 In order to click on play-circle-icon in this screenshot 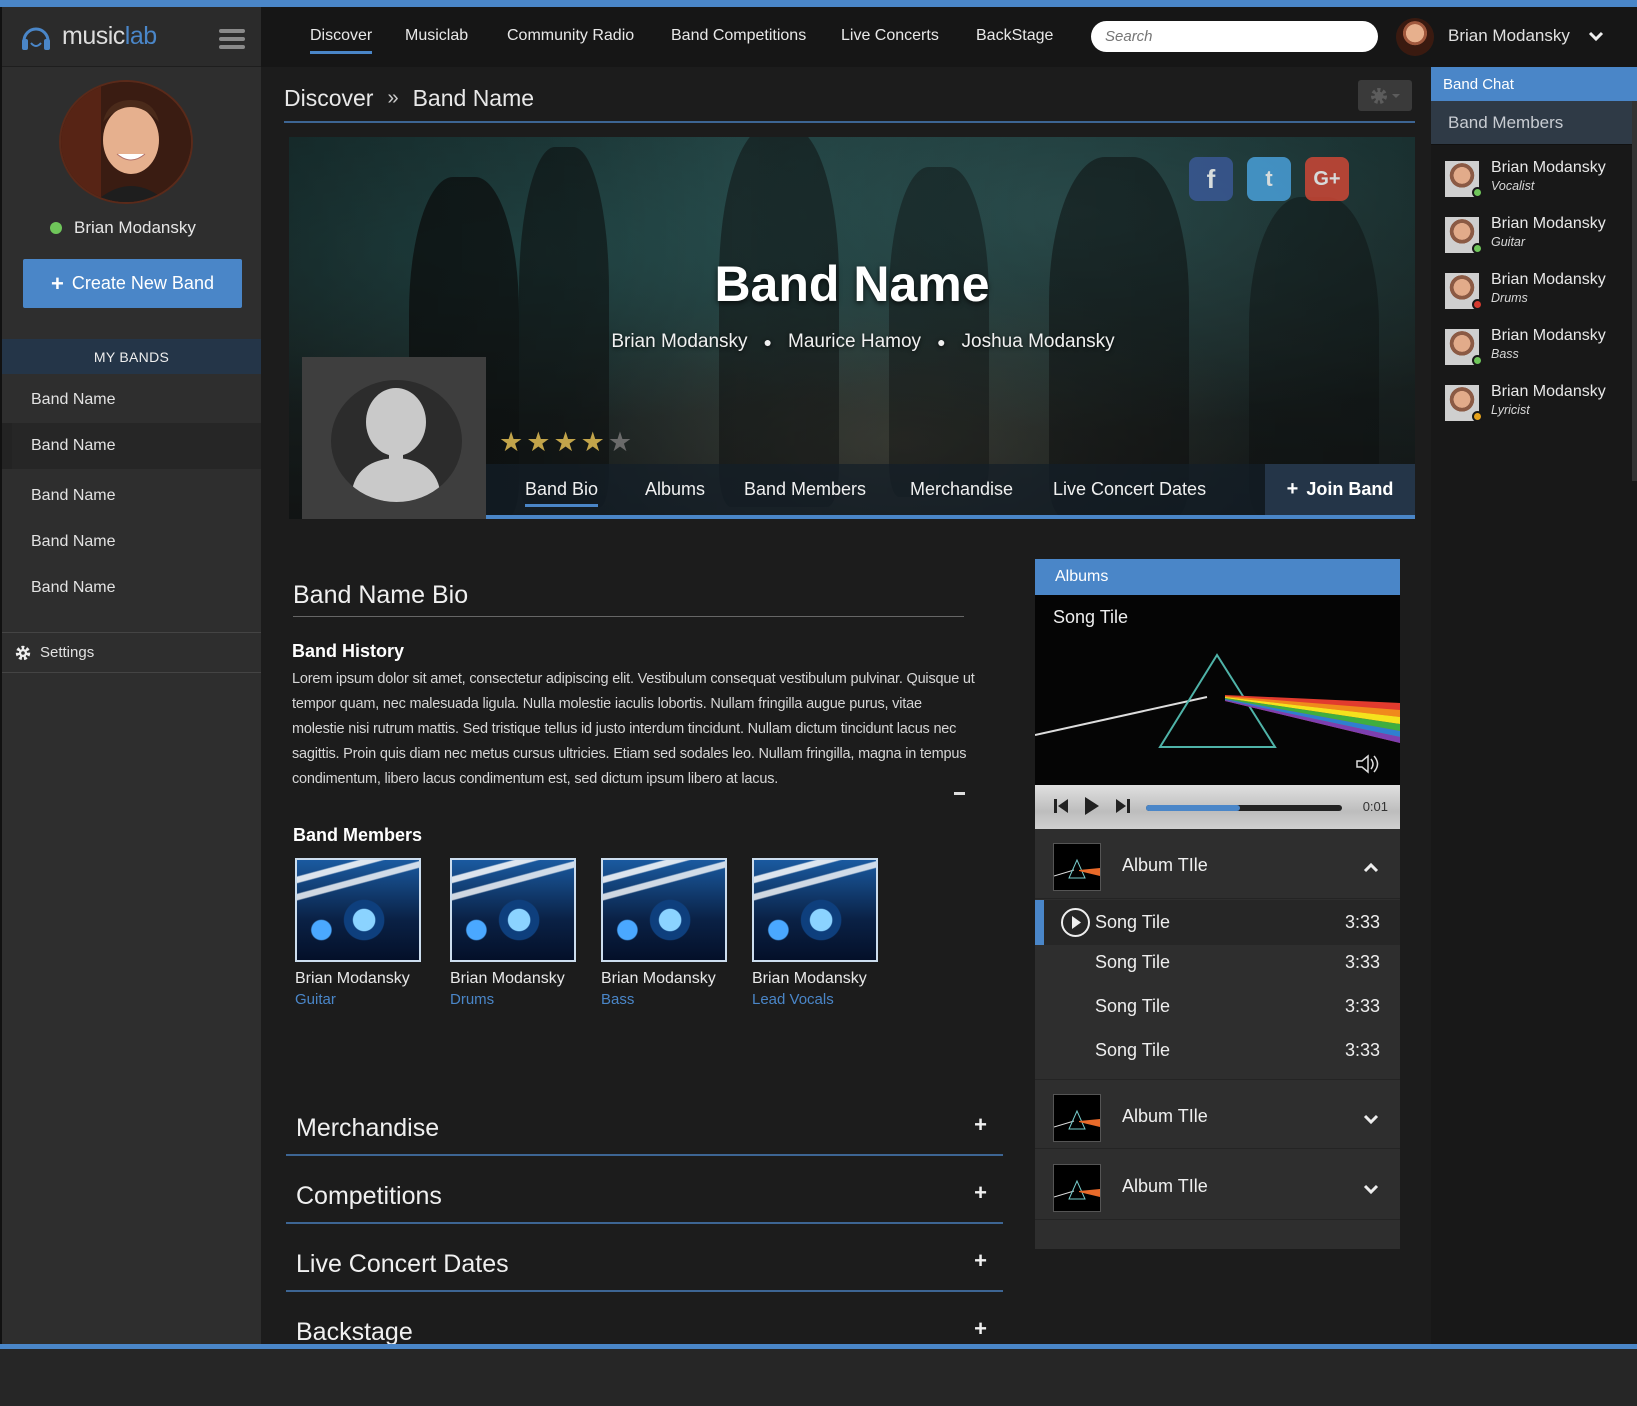, I will do `click(1075, 922)`.